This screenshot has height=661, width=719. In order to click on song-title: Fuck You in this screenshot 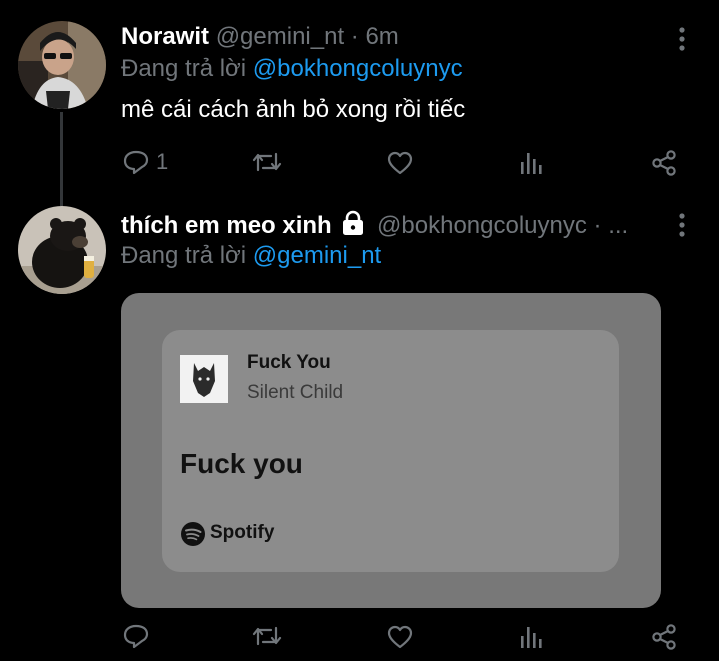, I will do `click(289, 362)`.